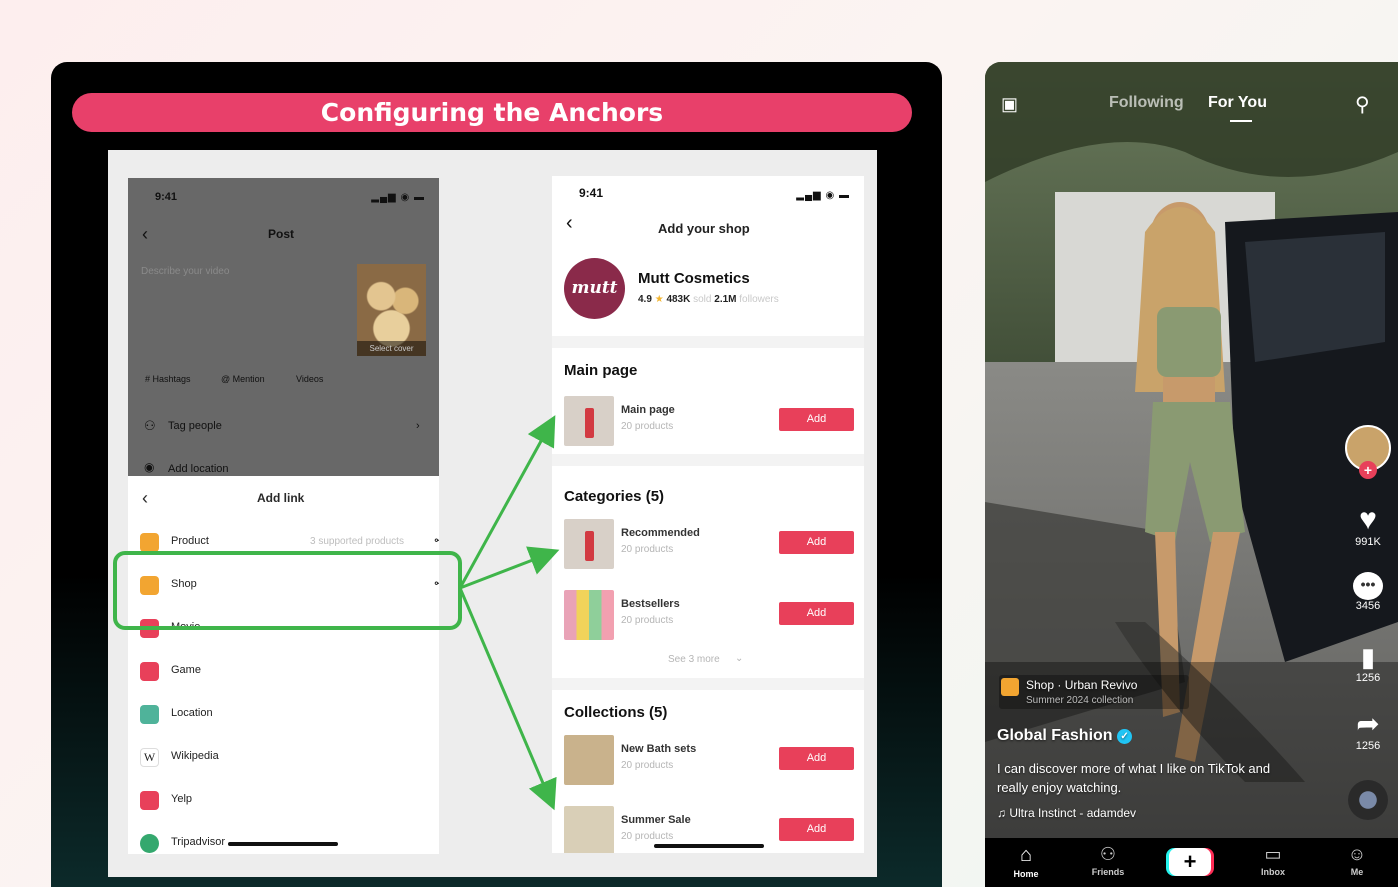 The image size is (1398, 887). What do you see at coordinates (1368, 606) in the screenshot?
I see `comment-count: 3456` at bounding box center [1368, 606].